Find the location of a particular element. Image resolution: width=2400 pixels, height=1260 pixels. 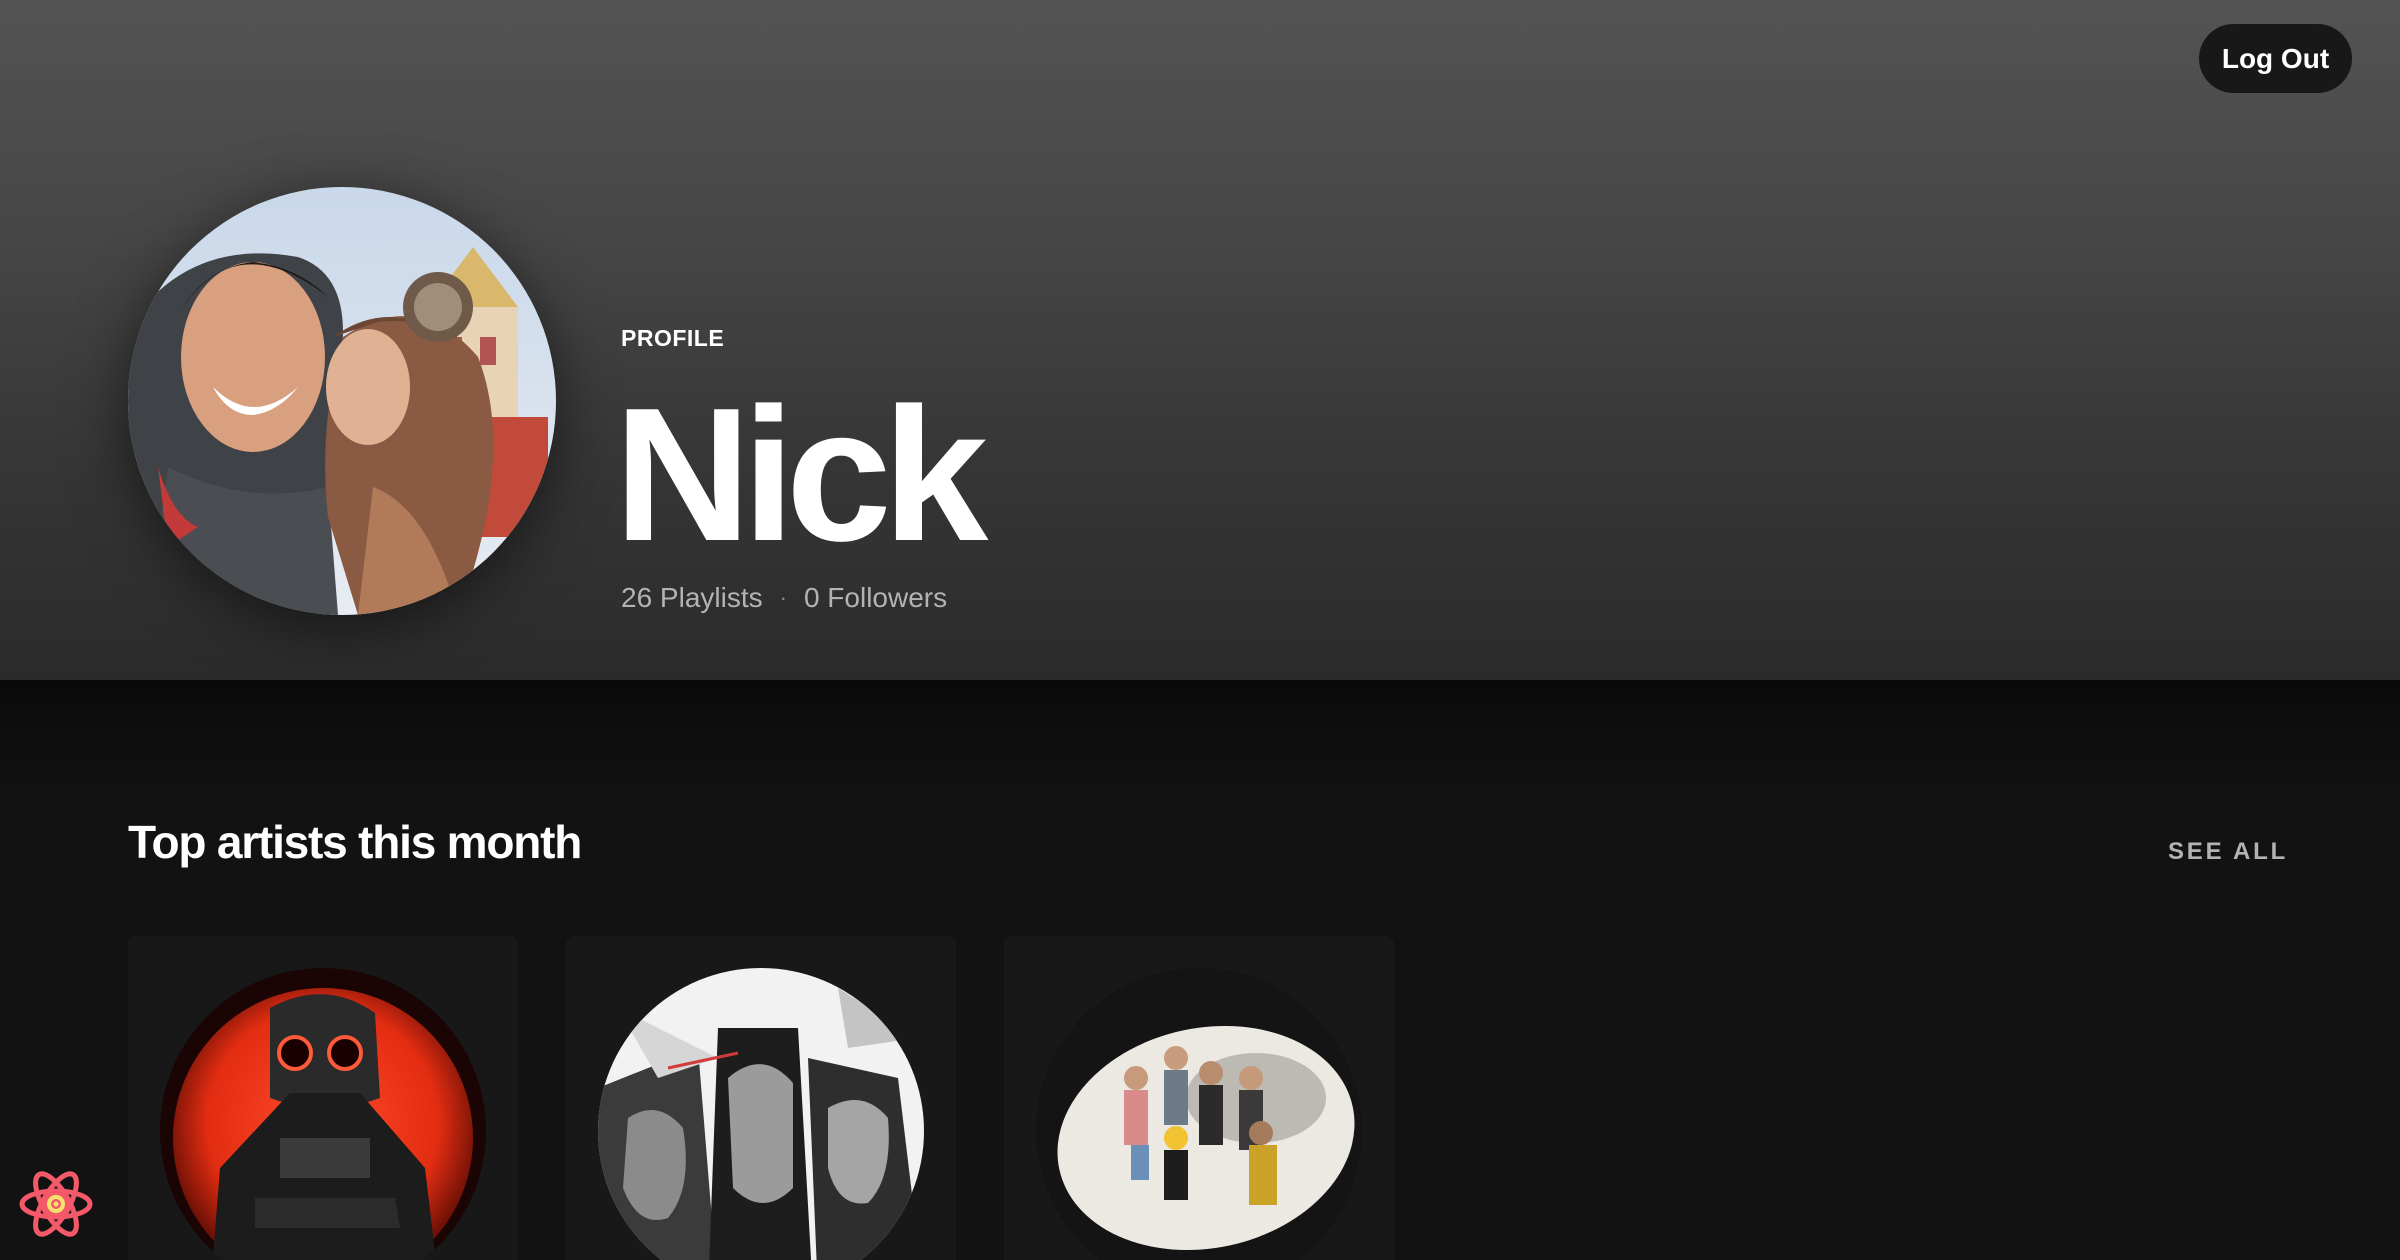

artist-band-group-photo is located at coordinates (1199, 1114).